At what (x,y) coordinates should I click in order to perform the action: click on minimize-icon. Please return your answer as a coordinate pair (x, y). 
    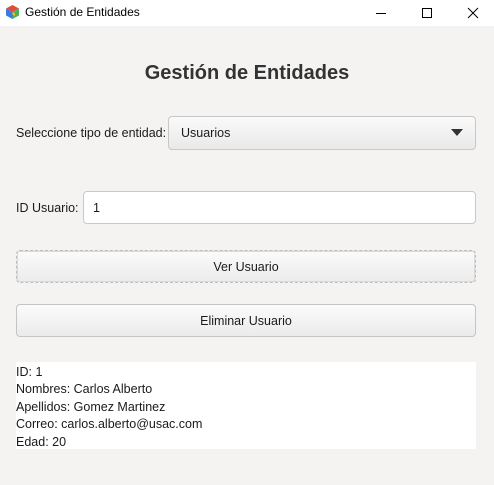
    Looking at the image, I should click on (381, 13).